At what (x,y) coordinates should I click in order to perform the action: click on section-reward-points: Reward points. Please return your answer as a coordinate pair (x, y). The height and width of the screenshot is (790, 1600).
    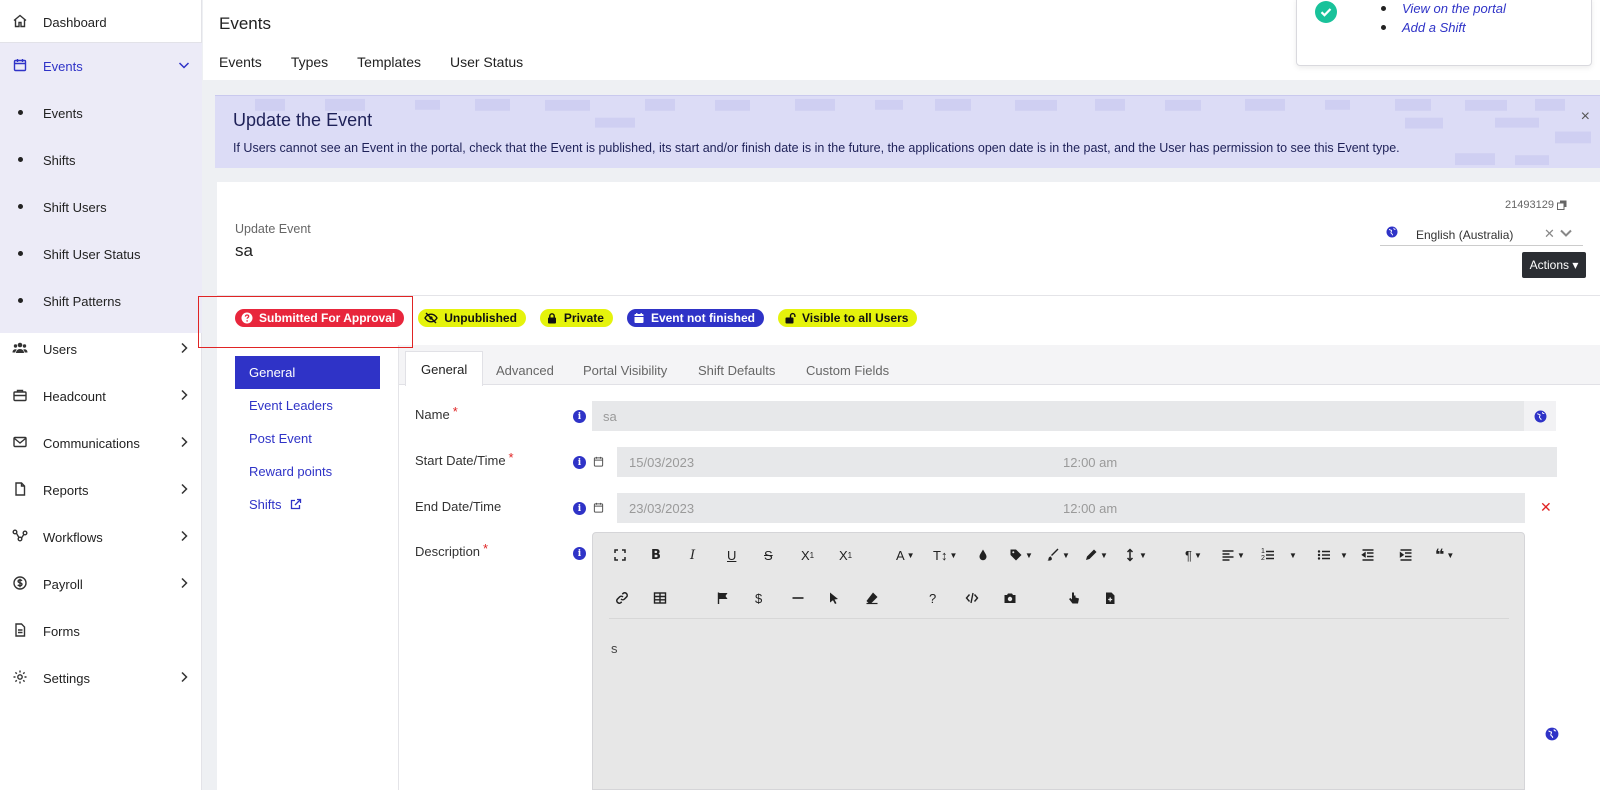
    Looking at the image, I should click on (307, 471).